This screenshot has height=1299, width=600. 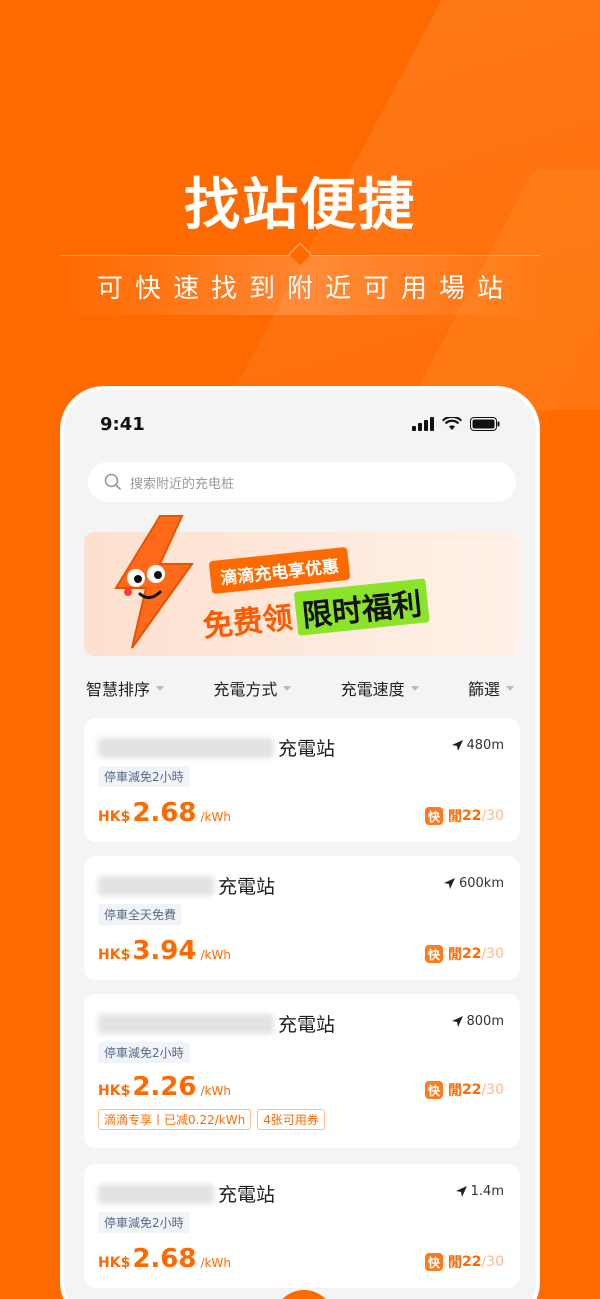 I want to click on filter-bar: 智慧排序 充電方式 充電速度 篩選, so click(x=300, y=688).